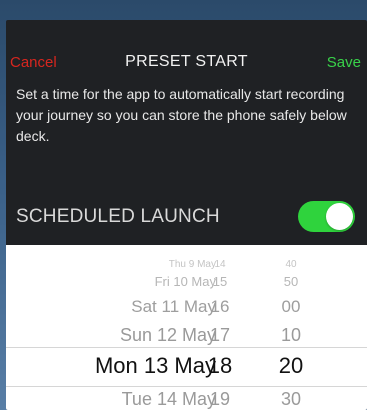 The image size is (367, 410). Describe the element at coordinates (291, 366) in the screenshot. I see `picker-minute-selected: 20` at that location.